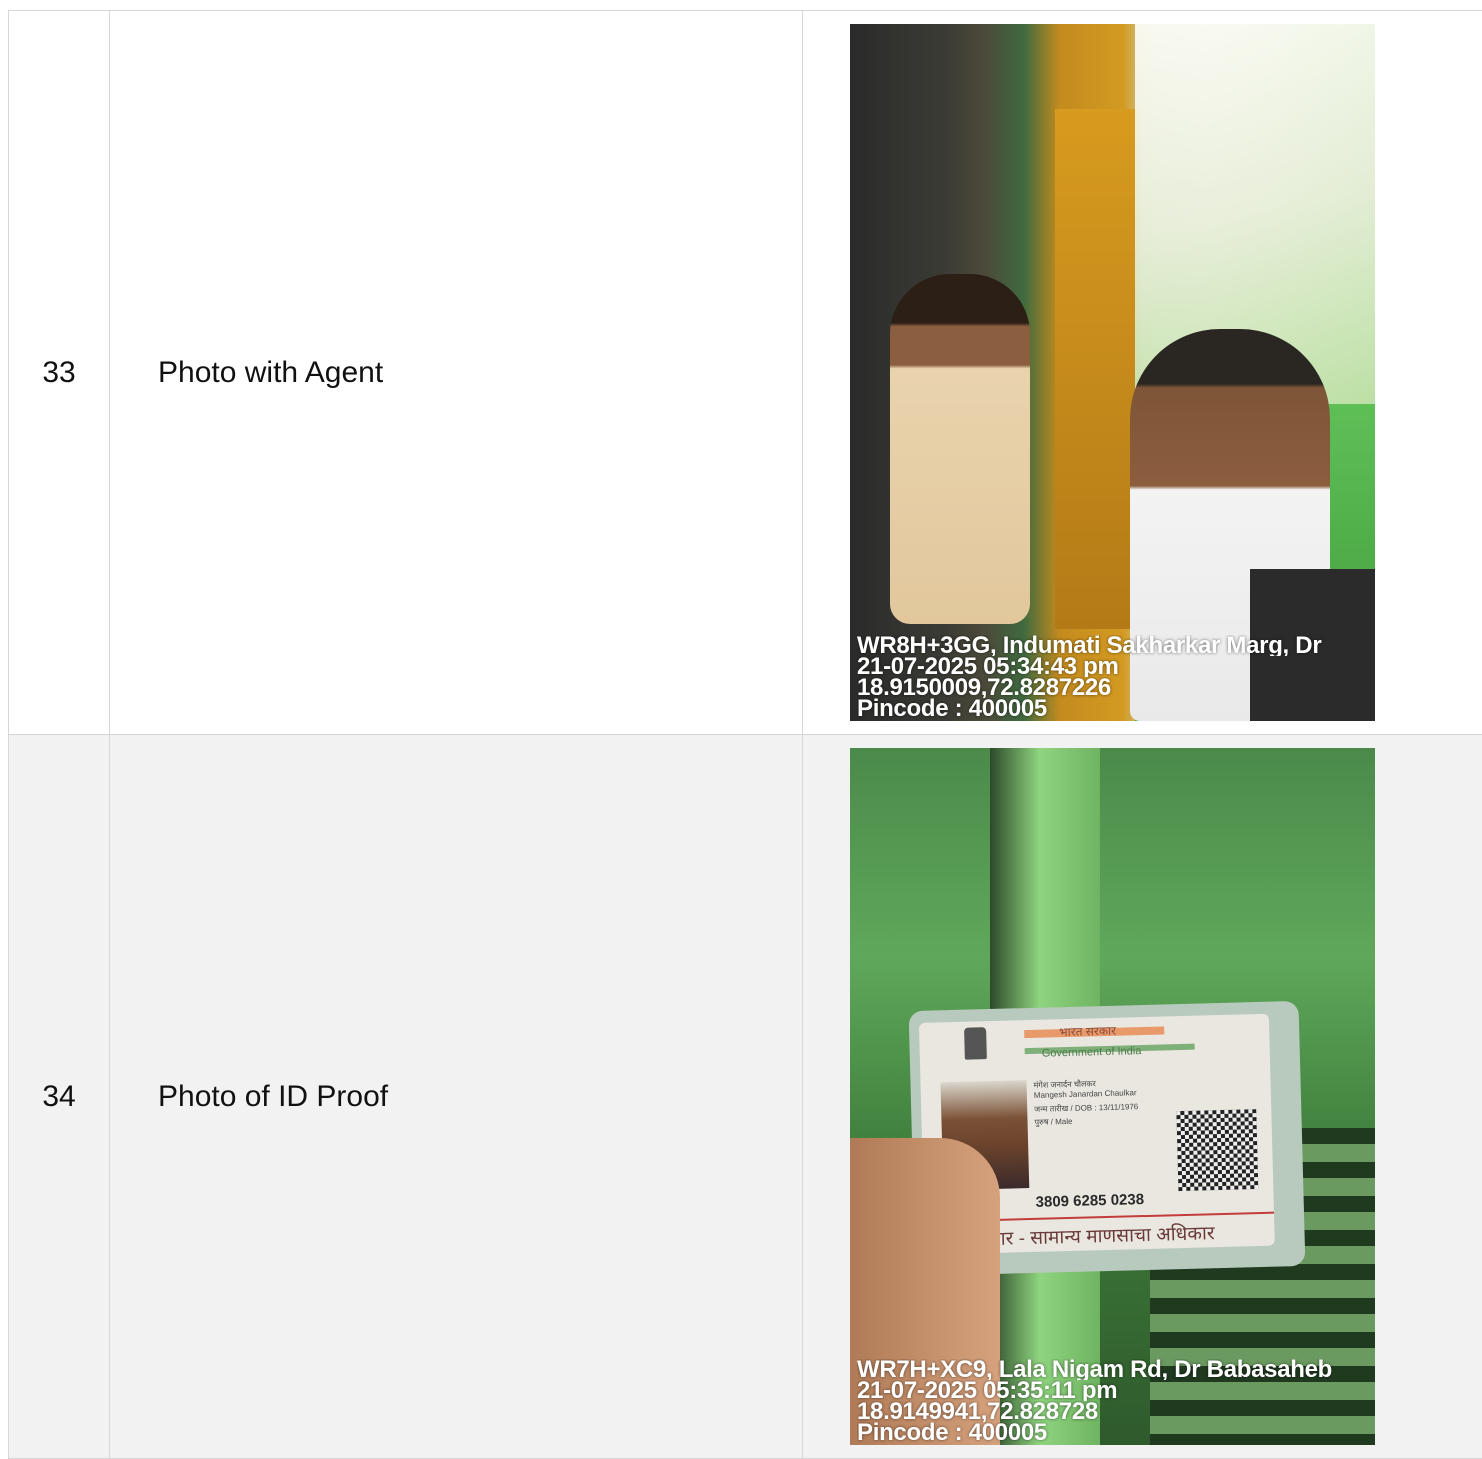 The image size is (1482, 1459). What do you see at coordinates (1089, 1201) in the screenshot?
I see `card-aadhaar-number: 3809 6285 0238` at bounding box center [1089, 1201].